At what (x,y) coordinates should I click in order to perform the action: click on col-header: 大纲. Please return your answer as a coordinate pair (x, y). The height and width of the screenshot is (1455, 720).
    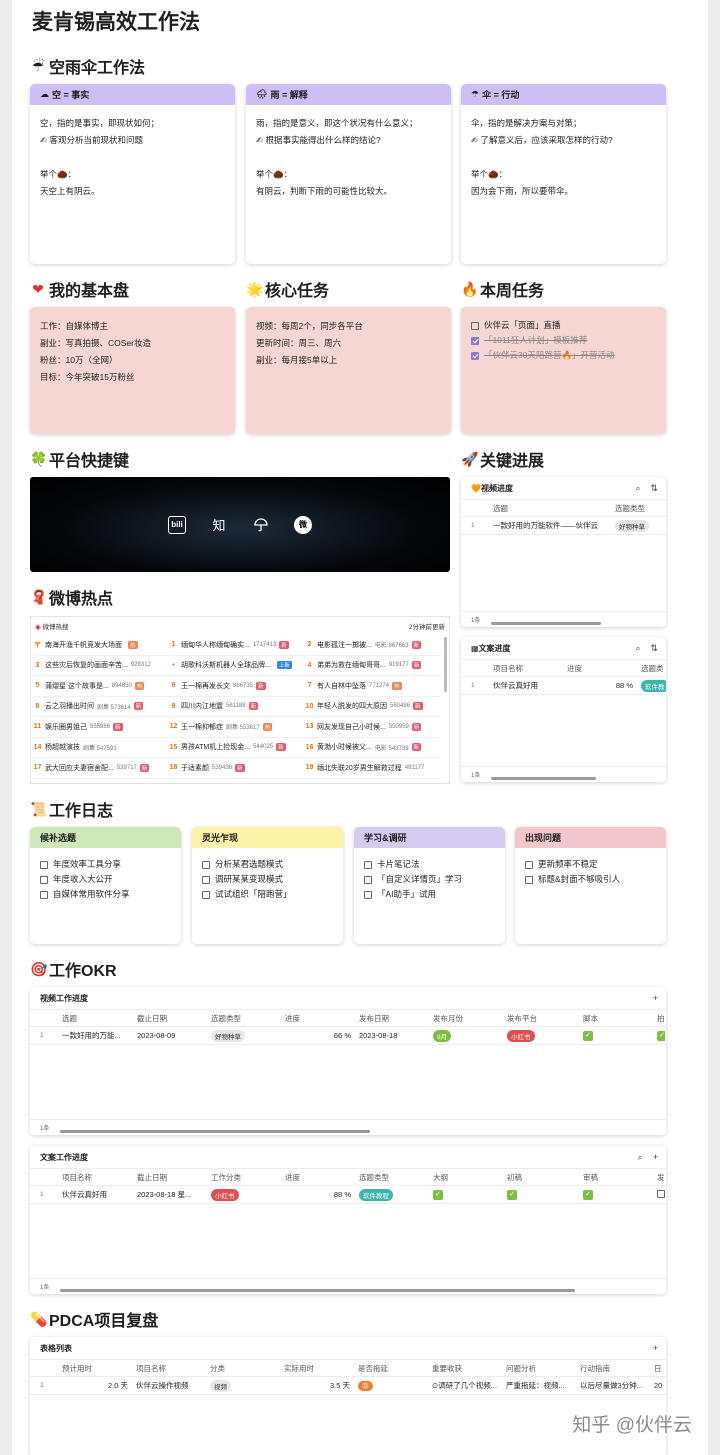
    Looking at the image, I should click on (466, 1177).